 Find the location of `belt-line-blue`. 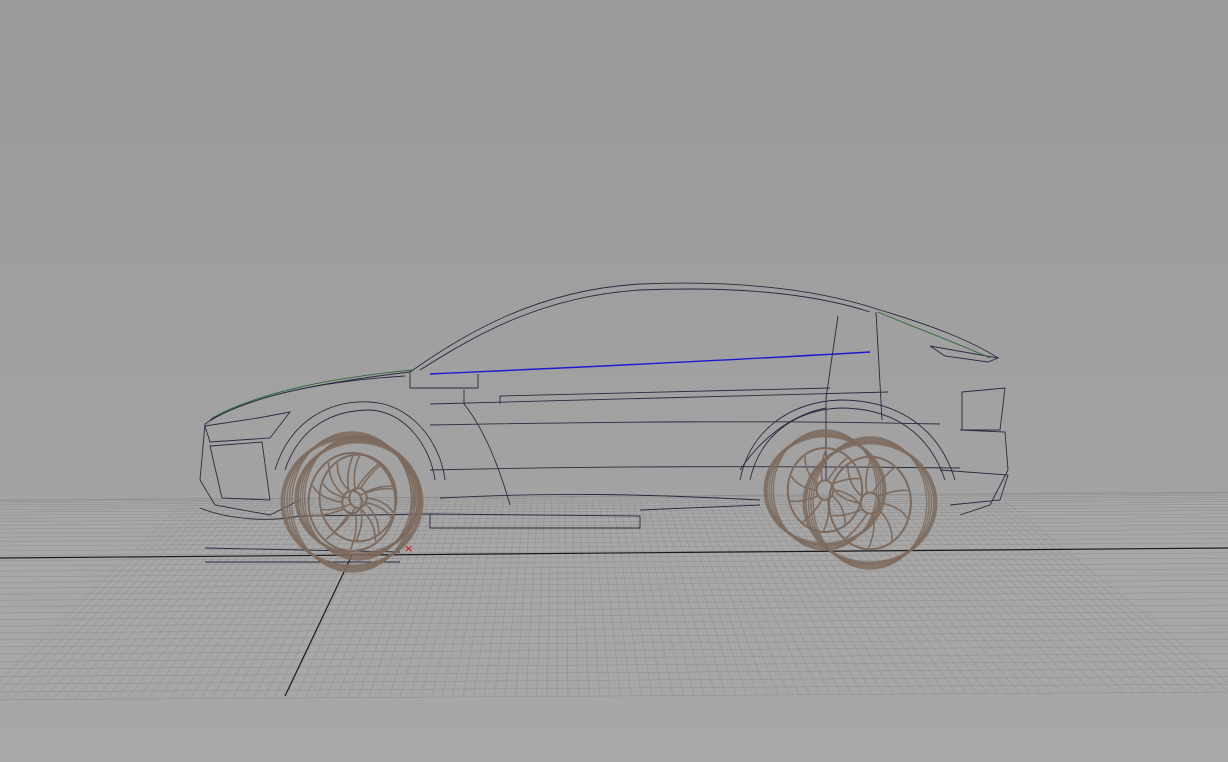

belt-line-blue is located at coordinates (650, 363).